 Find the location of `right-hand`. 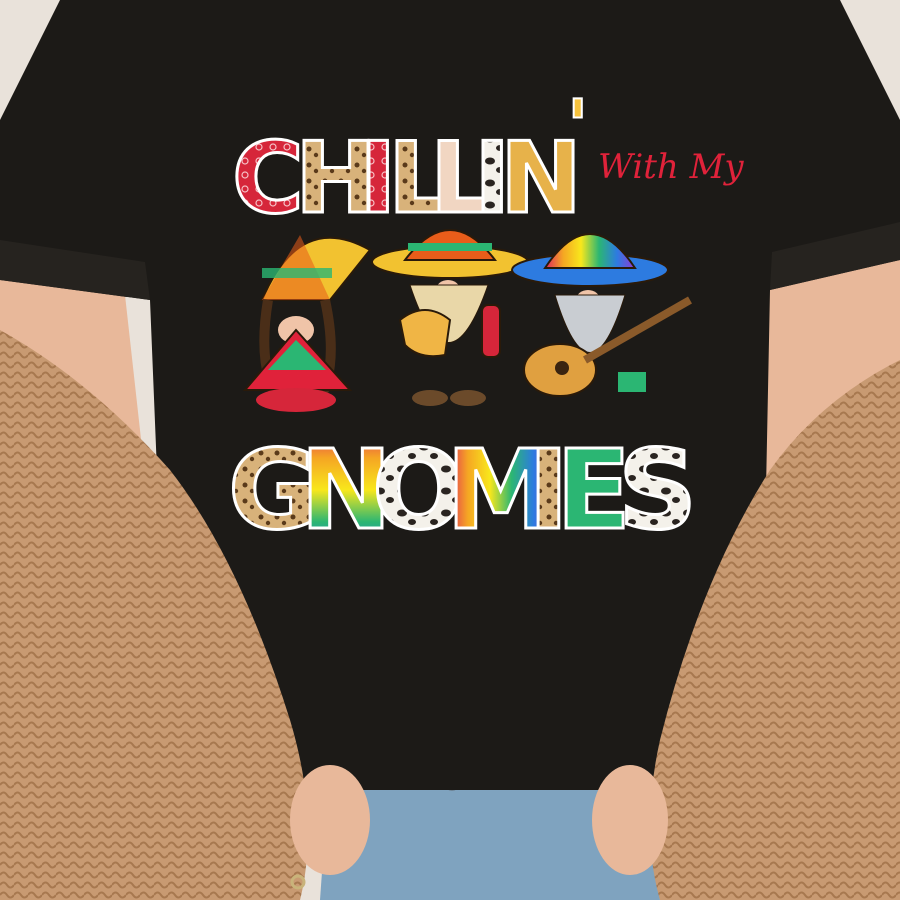

right-hand is located at coordinates (630, 820).